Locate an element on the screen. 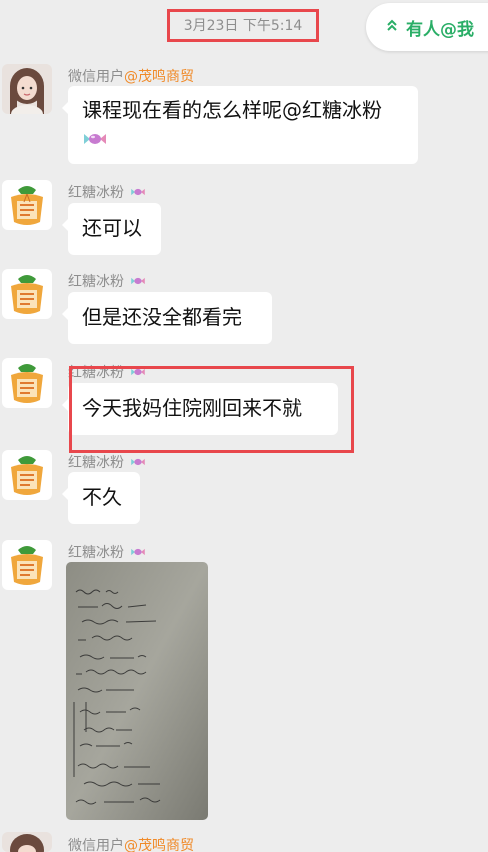  message-bubble: 但是还没全都看完 is located at coordinates (167, 318).